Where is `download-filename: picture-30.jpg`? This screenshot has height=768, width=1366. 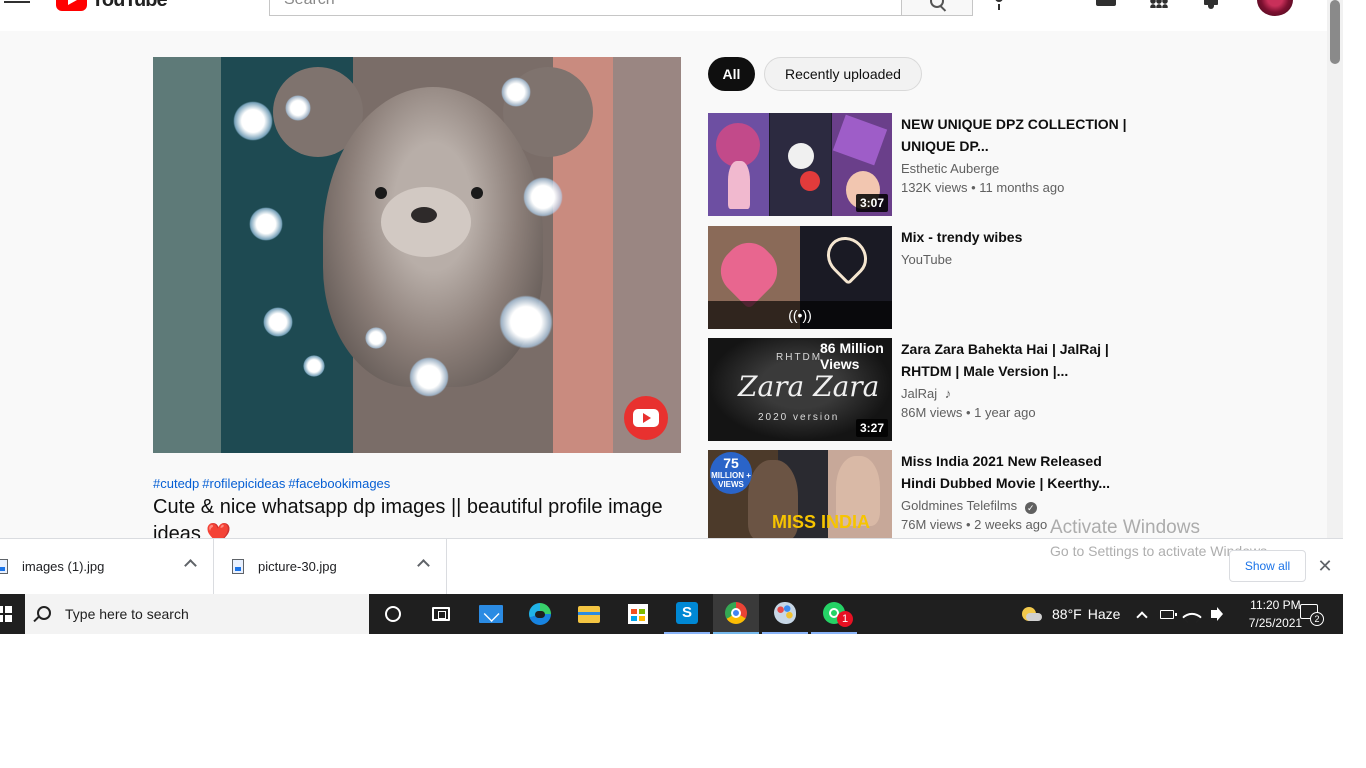
download-filename: picture-30.jpg is located at coordinates (297, 566).